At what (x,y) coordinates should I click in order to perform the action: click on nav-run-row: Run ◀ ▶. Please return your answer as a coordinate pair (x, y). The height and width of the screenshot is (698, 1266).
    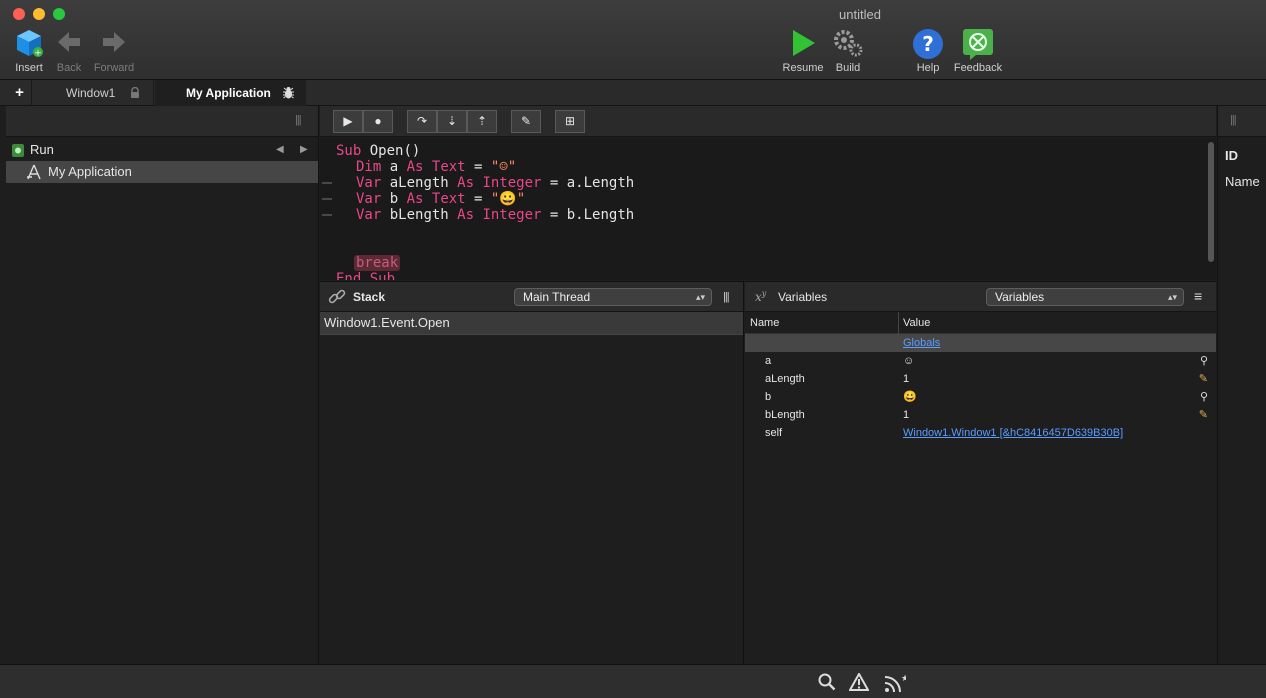
    Looking at the image, I should click on (162, 150).